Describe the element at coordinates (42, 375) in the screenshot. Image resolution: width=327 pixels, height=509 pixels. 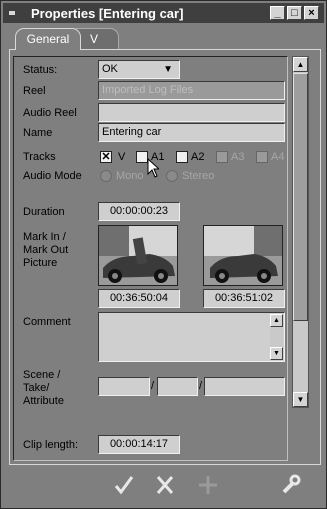
I see `scene-label-line1: Scene /` at that location.